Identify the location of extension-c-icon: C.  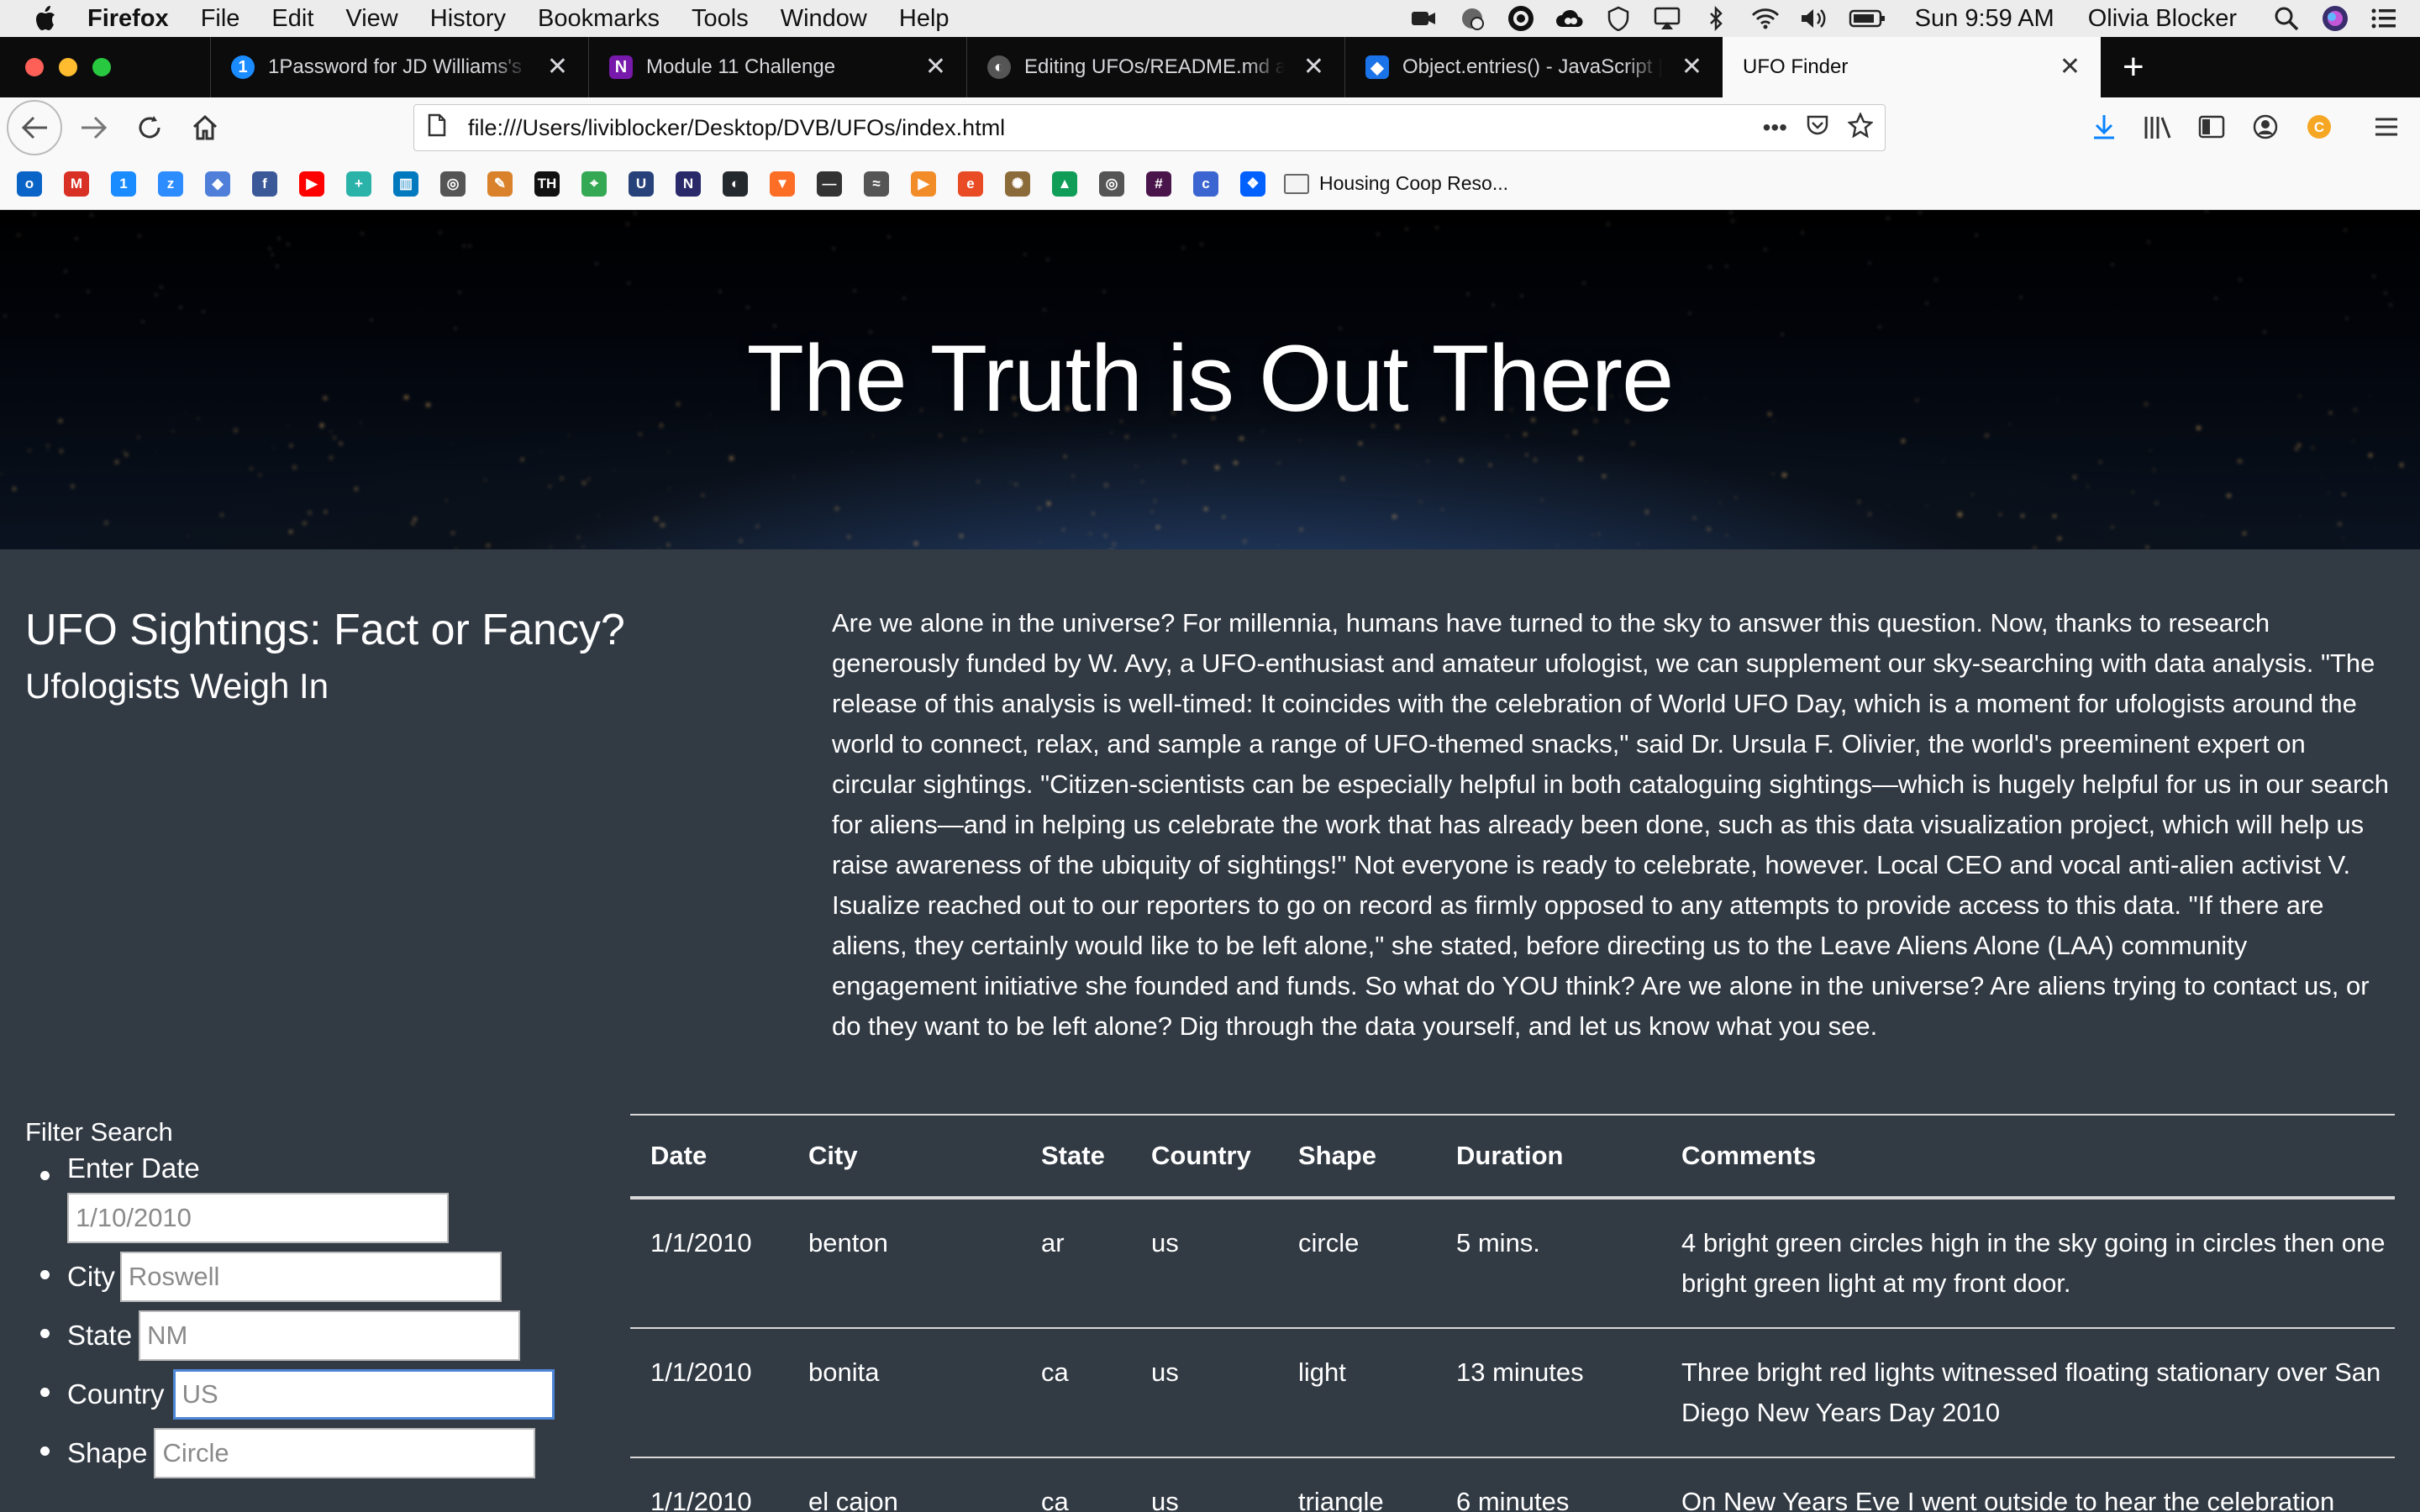
(2319, 127).